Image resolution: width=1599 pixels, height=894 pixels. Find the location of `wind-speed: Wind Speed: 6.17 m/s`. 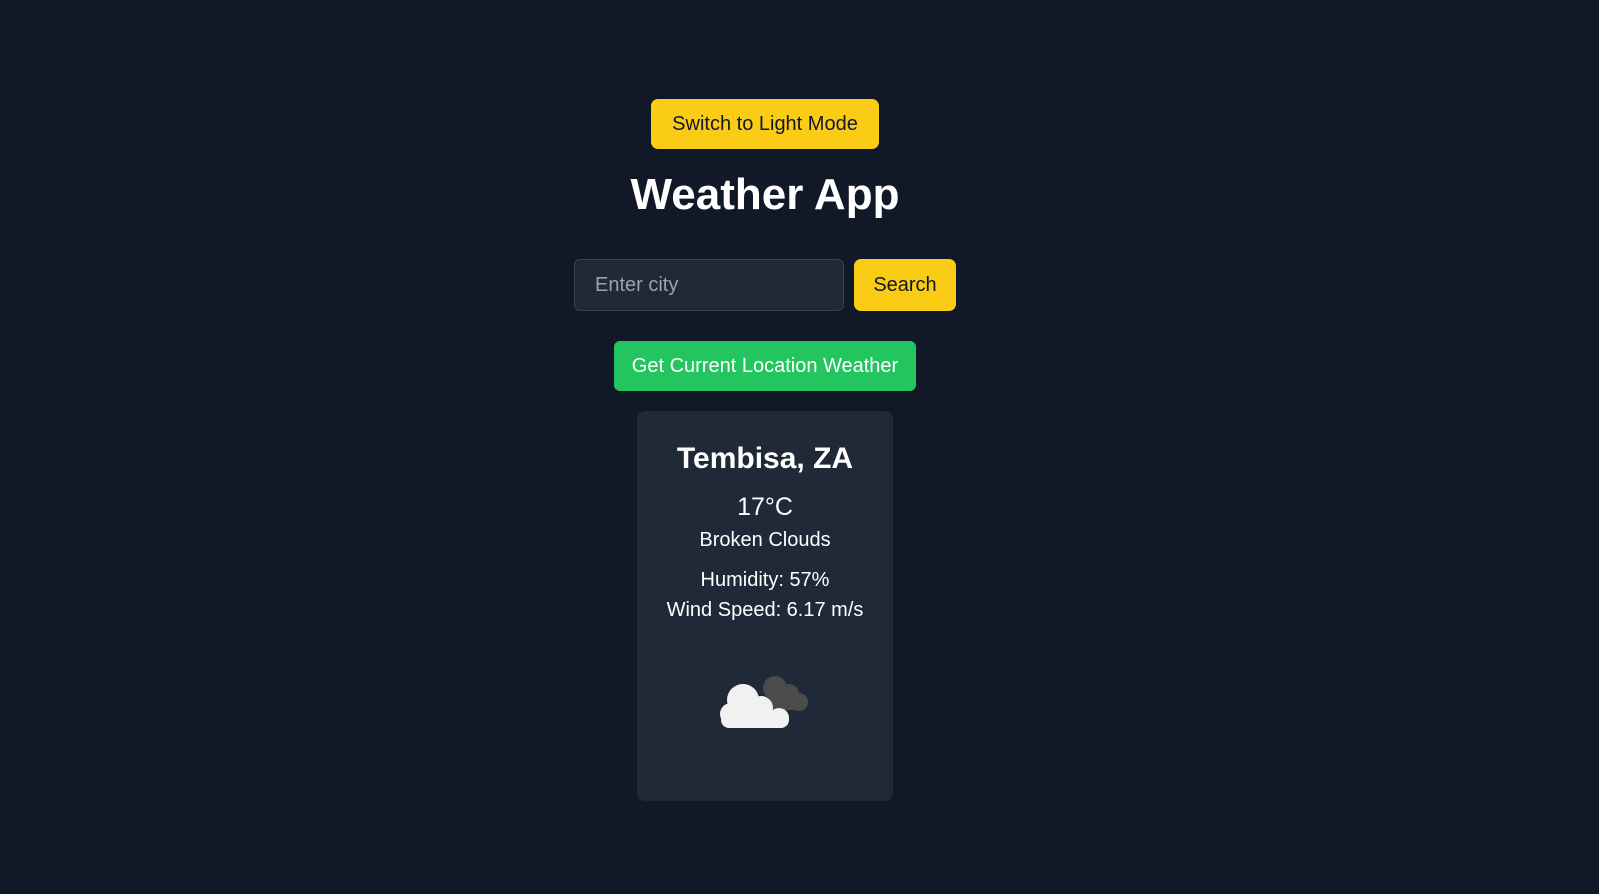

wind-speed: Wind Speed: 6.17 m/s is located at coordinates (765, 610).